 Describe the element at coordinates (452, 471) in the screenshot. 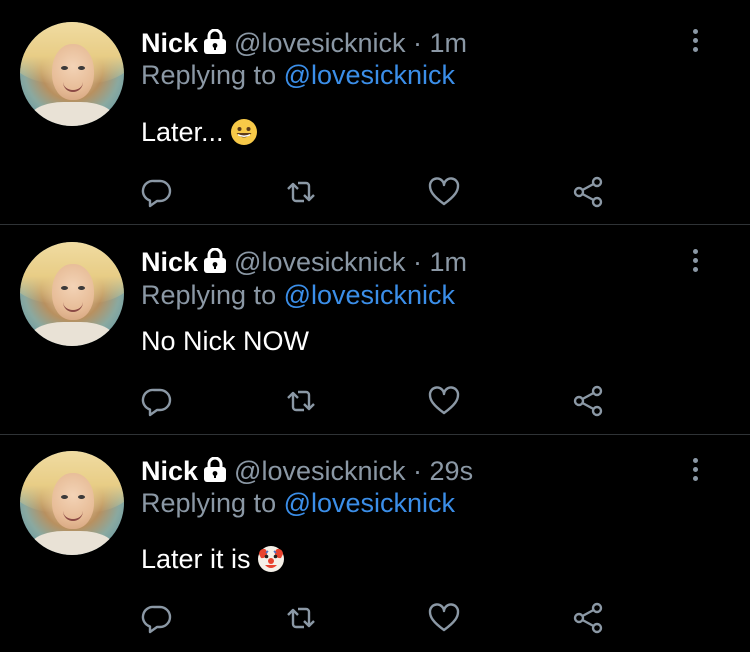

I see `timestamp: 29s` at that location.